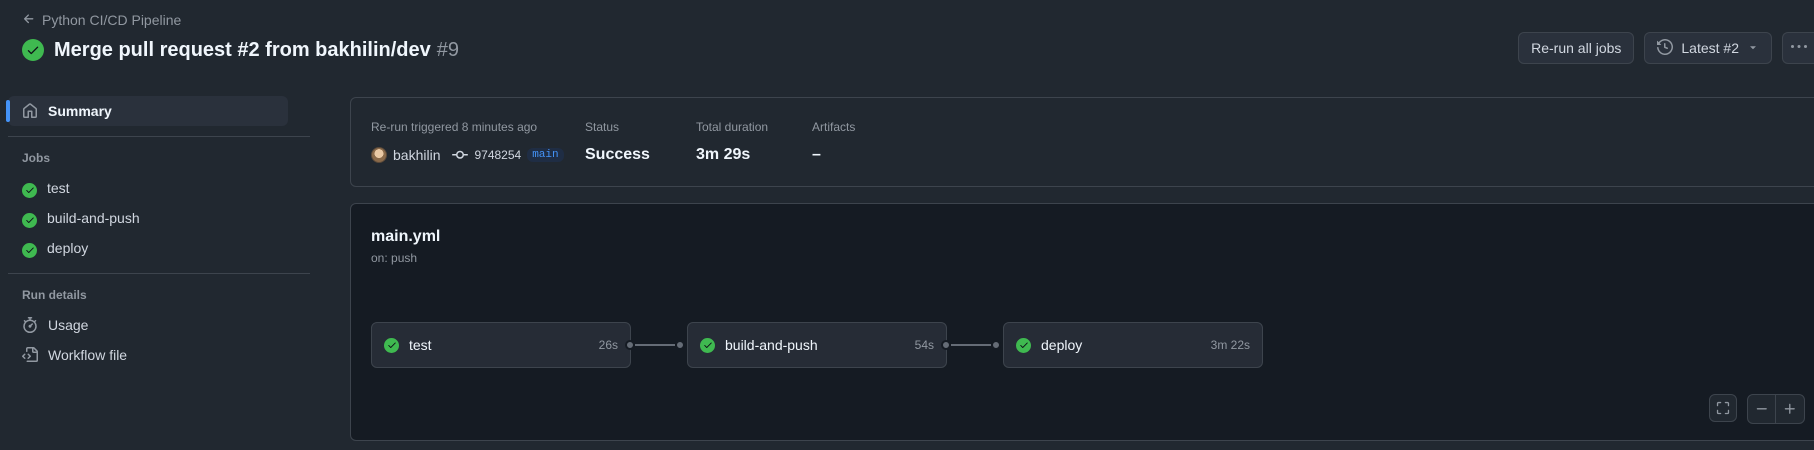  I want to click on triangle-down-icon, so click(1753, 48).